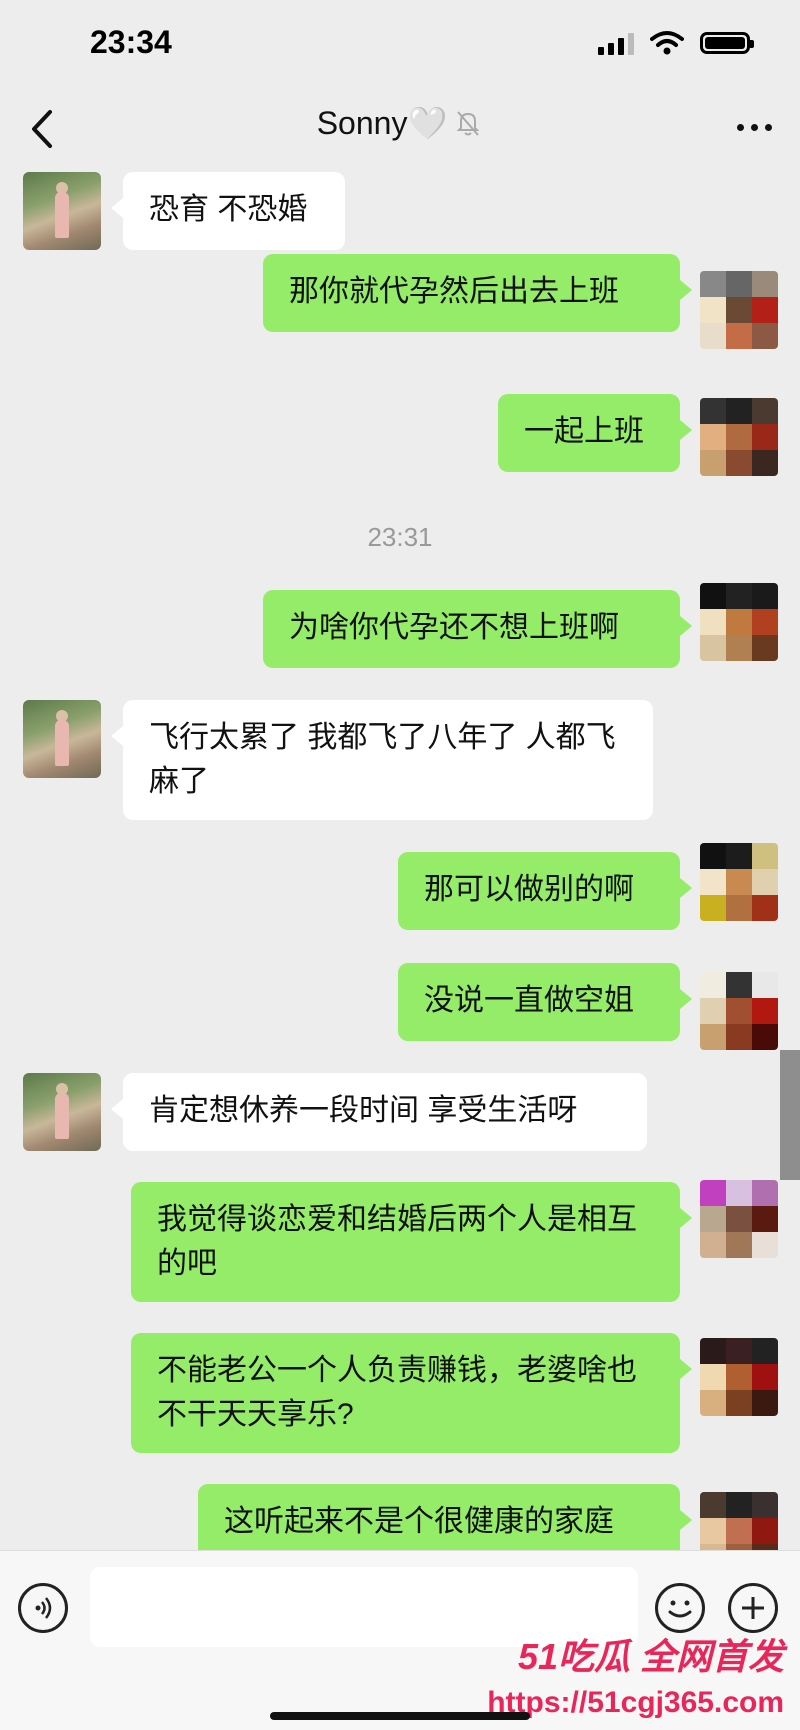 The height and width of the screenshot is (1730, 800). I want to click on watermark-brand: 51吃瓜 全网首发, so click(650, 1656).